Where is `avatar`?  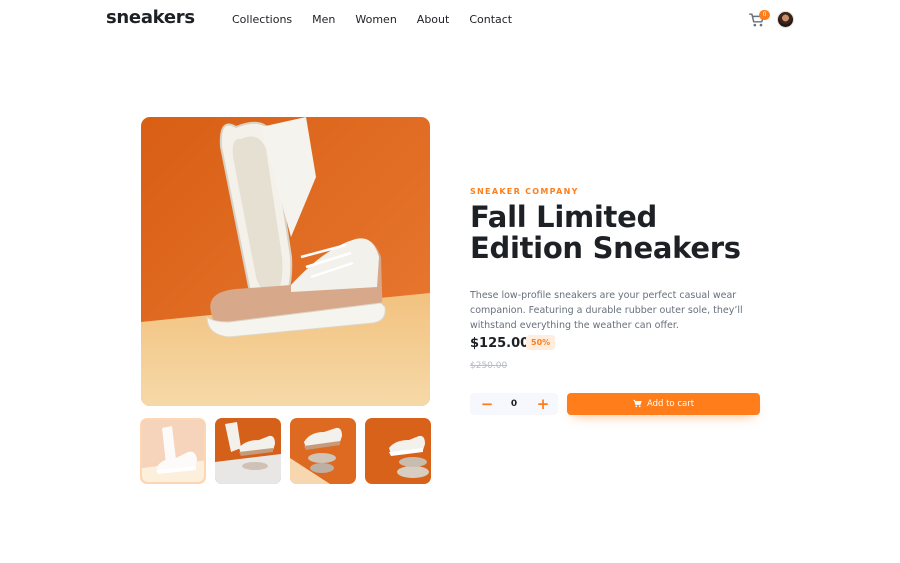
avatar is located at coordinates (785, 19).